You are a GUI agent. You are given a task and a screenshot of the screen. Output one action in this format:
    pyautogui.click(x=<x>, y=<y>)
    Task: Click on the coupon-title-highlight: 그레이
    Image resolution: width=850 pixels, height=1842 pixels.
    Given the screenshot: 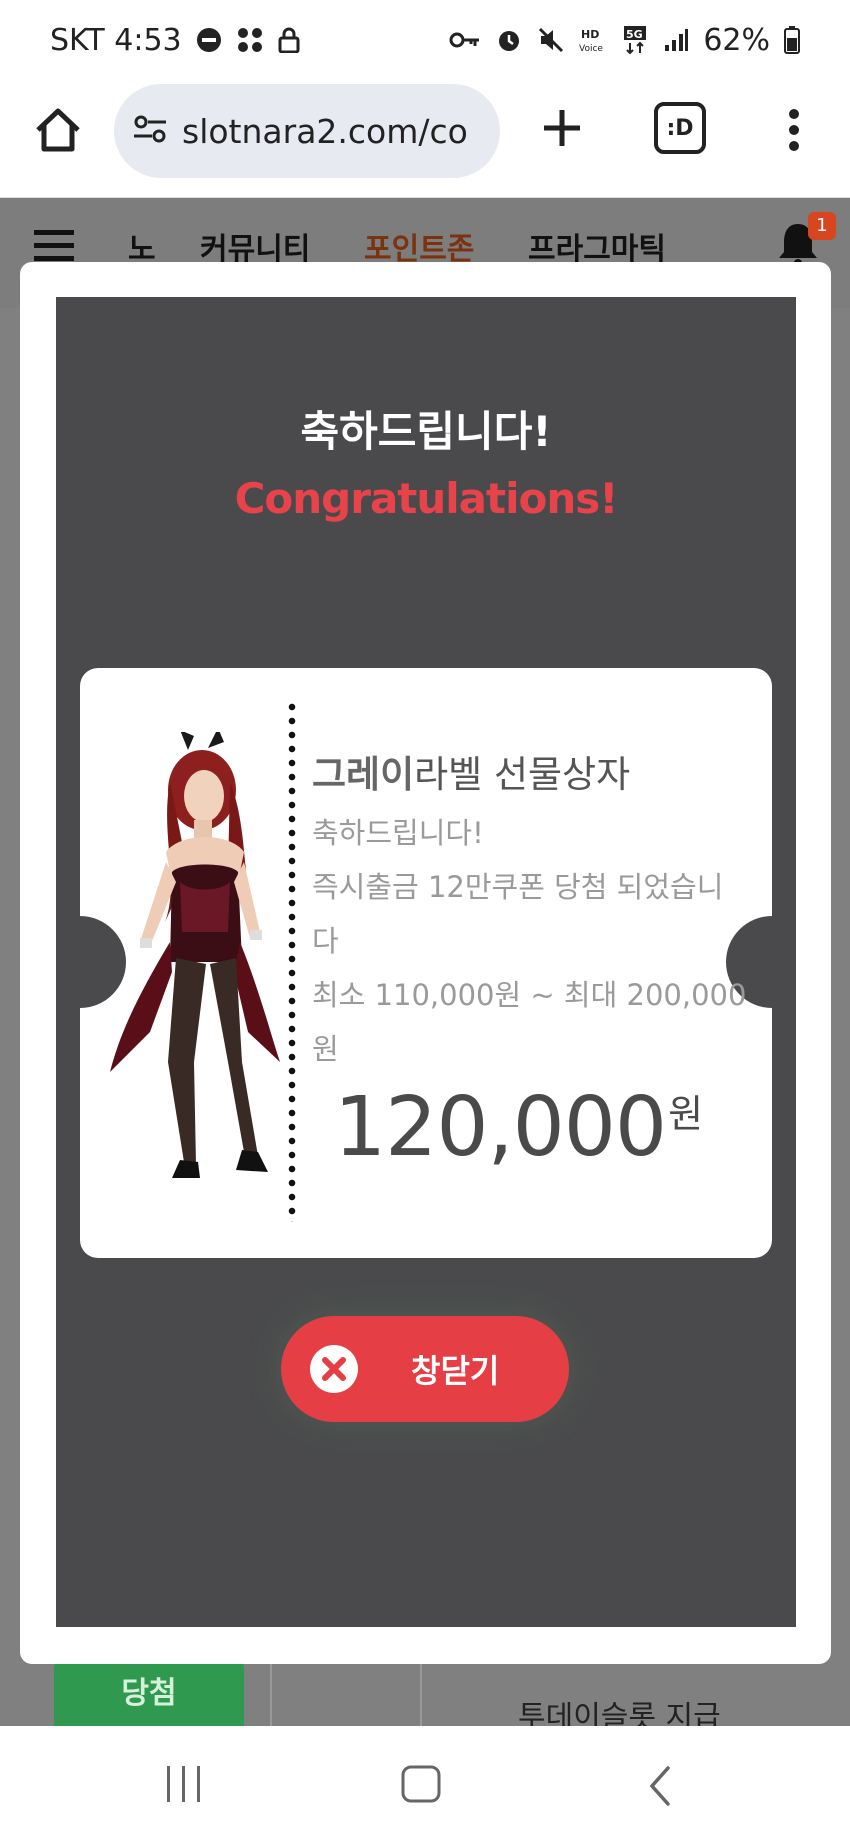 What is the action you would take?
    pyautogui.click(x=363, y=774)
    